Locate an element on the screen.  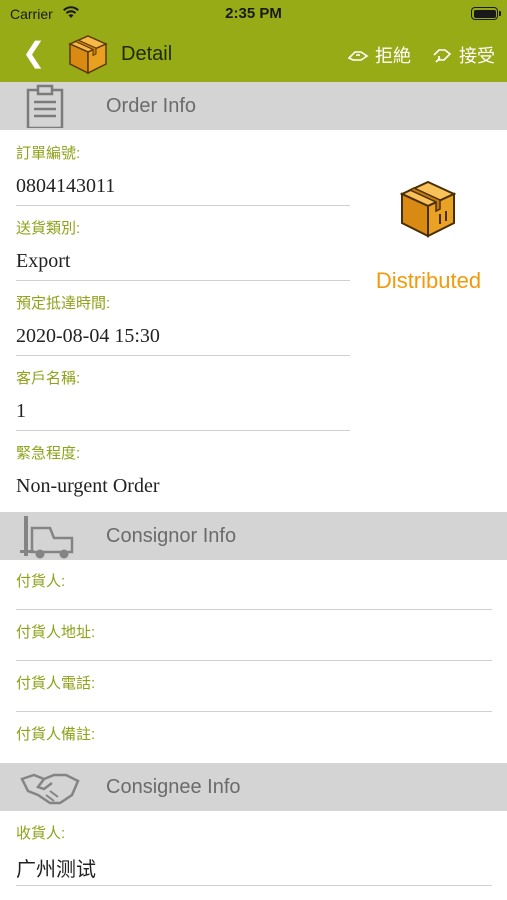
consignor-field: 付貨人: is located at coordinates (40, 580).